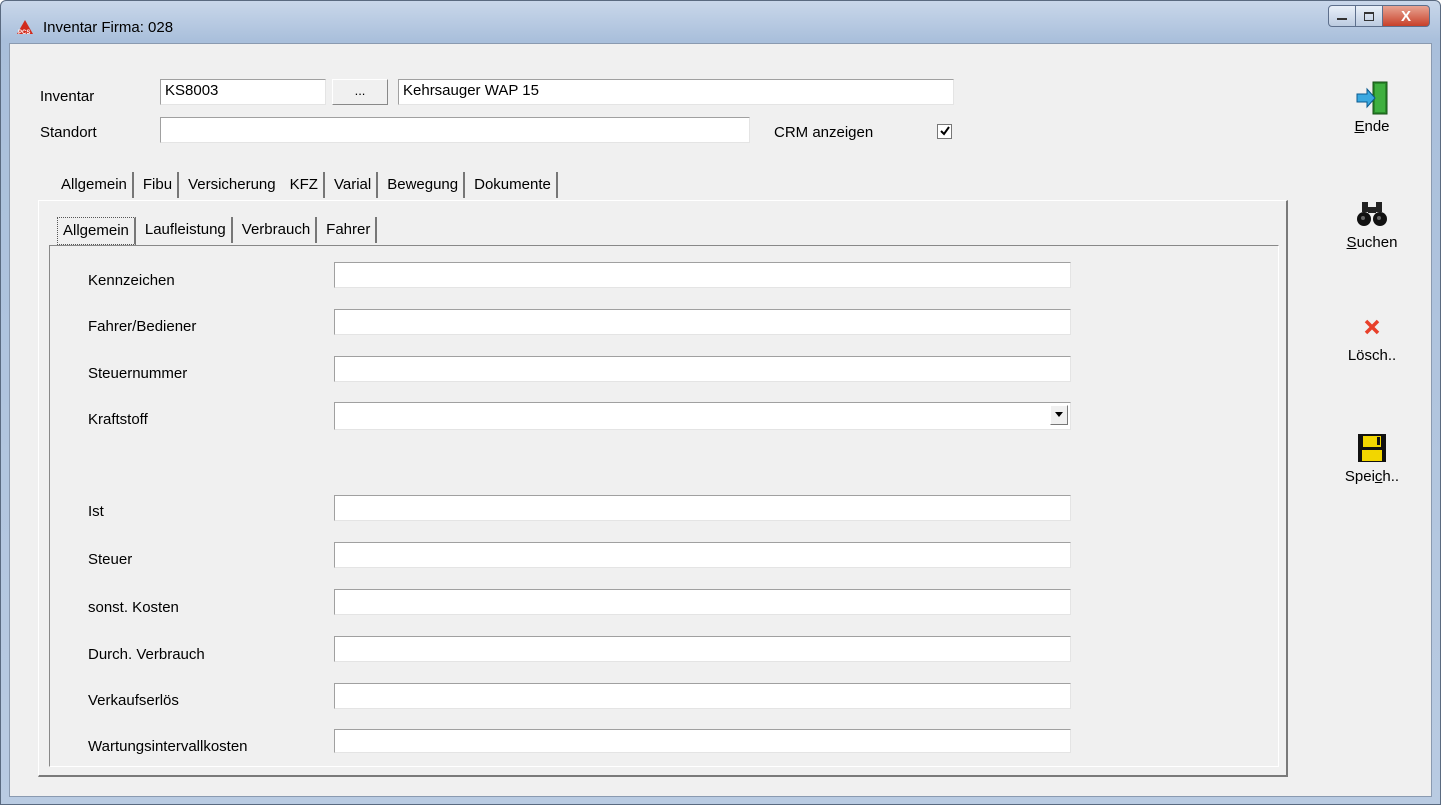 This screenshot has height=805, width=1441. I want to click on crm-checkbox, so click(944, 131).